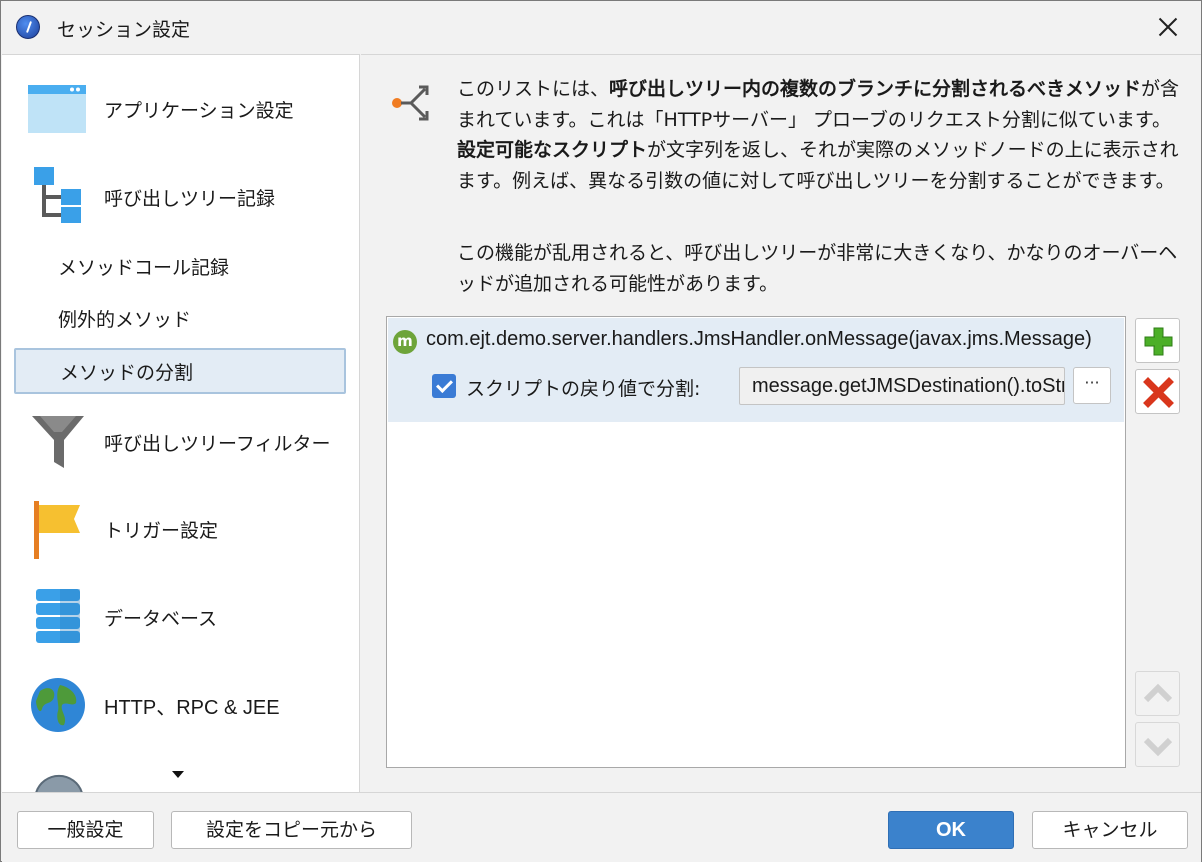 This screenshot has height=862, width=1202. Describe the element at coordinates (601, 27) in the screenshot. I see `title-bar: セッション設定` at that location.